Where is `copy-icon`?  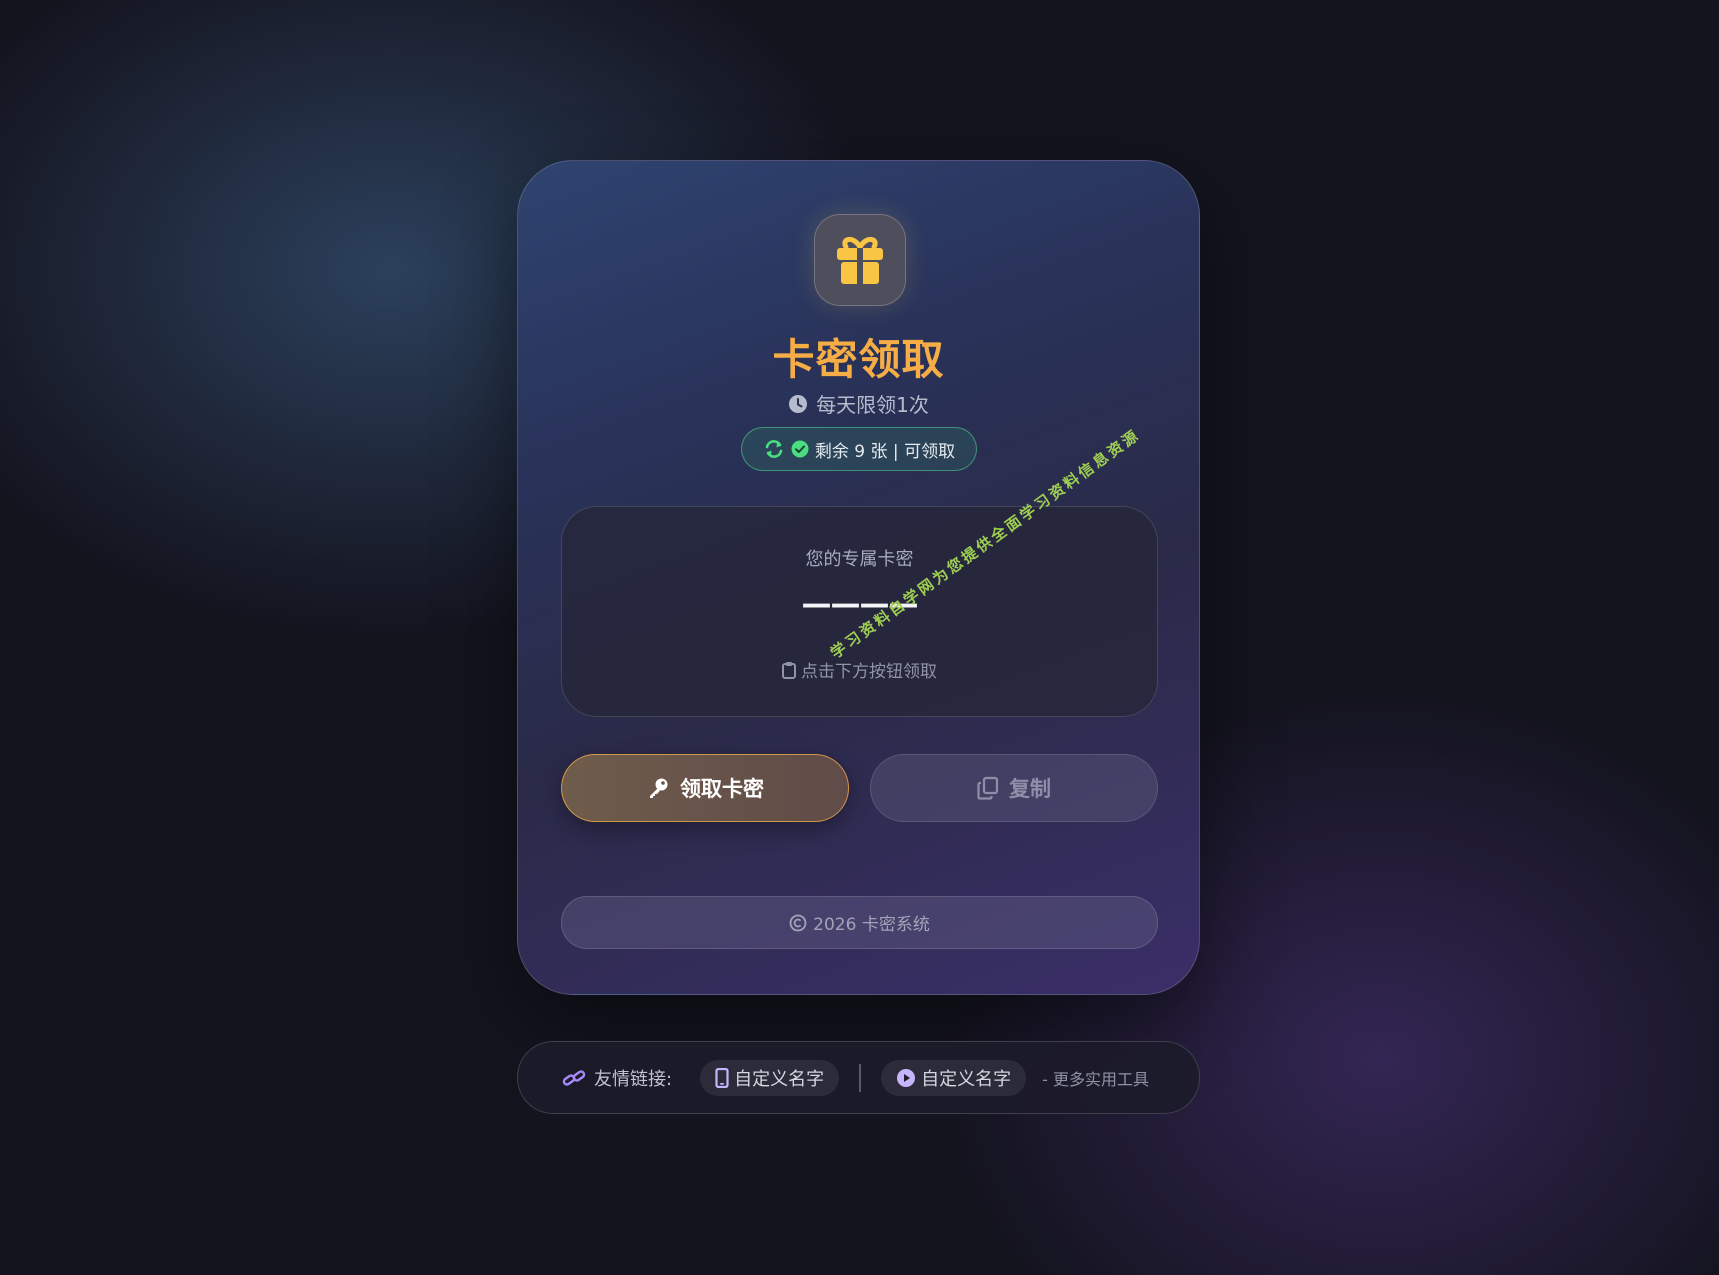
copy-icon is located at coordinates (988, 788).